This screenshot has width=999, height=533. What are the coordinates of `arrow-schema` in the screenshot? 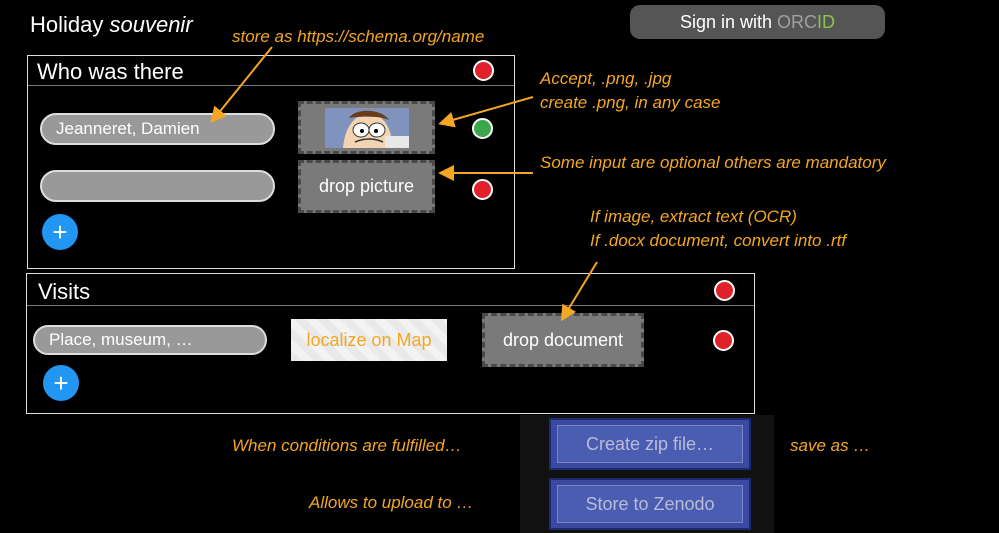 It's located at (241, 85).